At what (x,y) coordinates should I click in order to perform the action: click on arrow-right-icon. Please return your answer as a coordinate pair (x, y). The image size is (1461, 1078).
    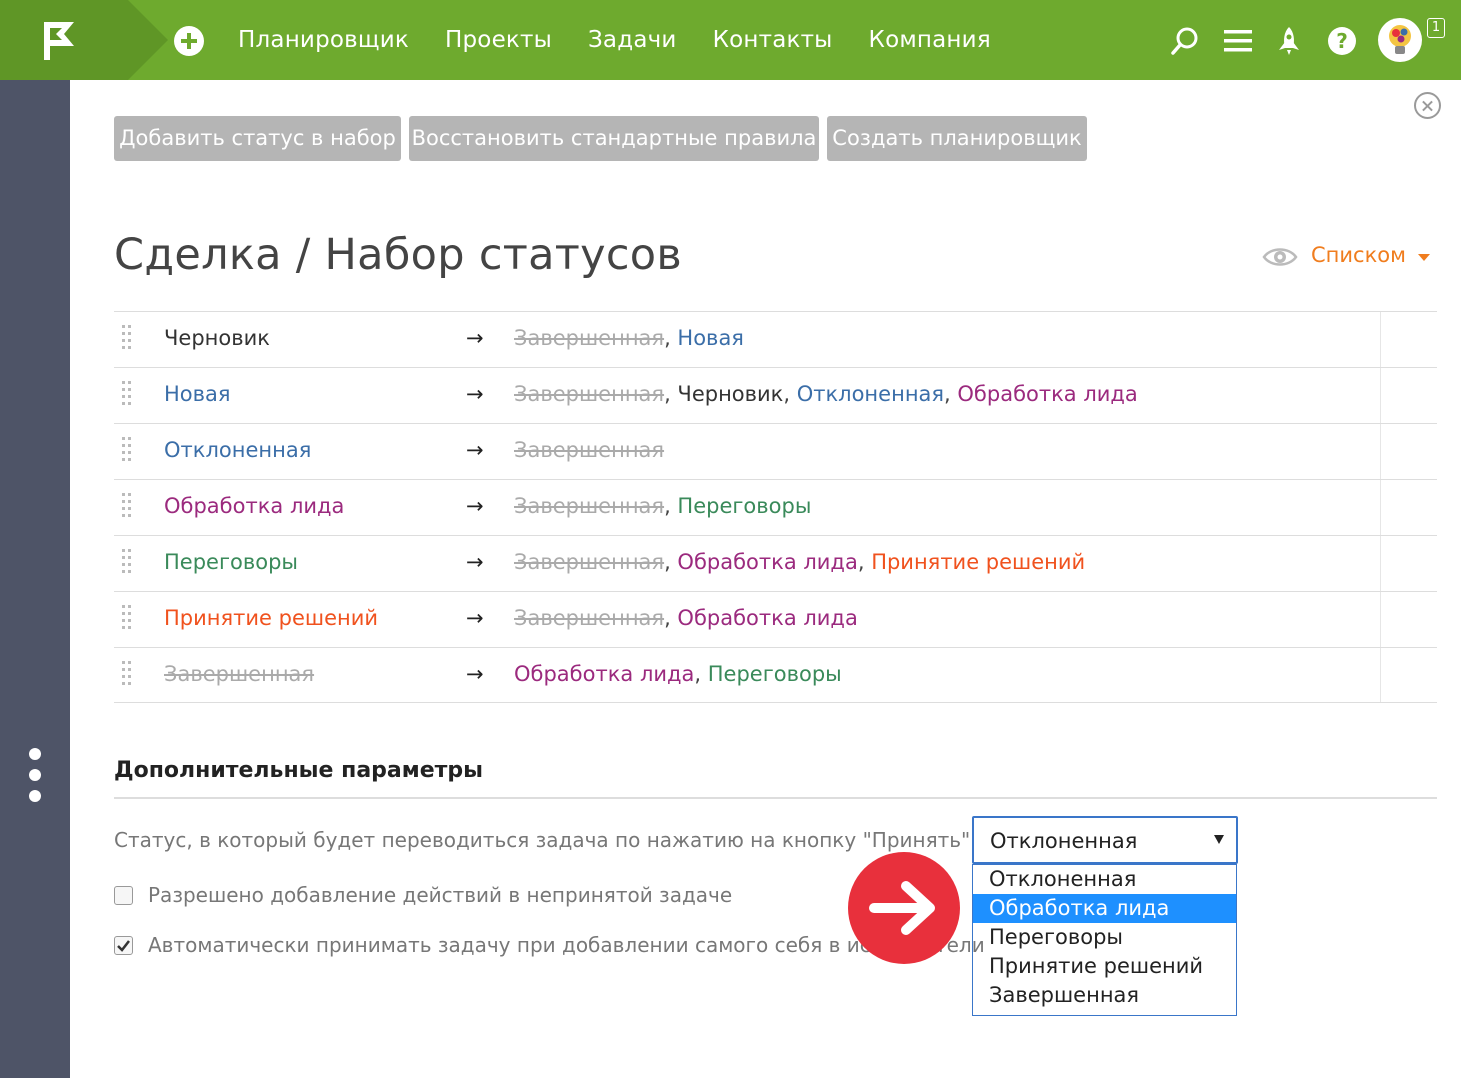
    Looking at the image, I should click on (902, 908).